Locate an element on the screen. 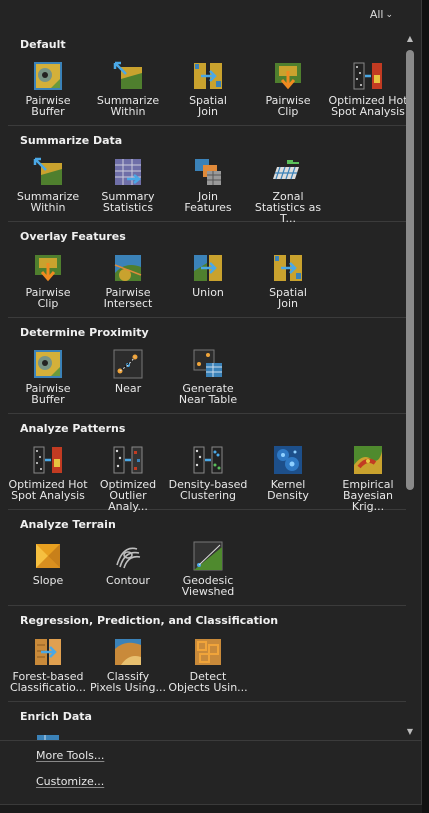  tool-row: Slope Contour Geodesic Viewshed is located at coordinates (207, 571).